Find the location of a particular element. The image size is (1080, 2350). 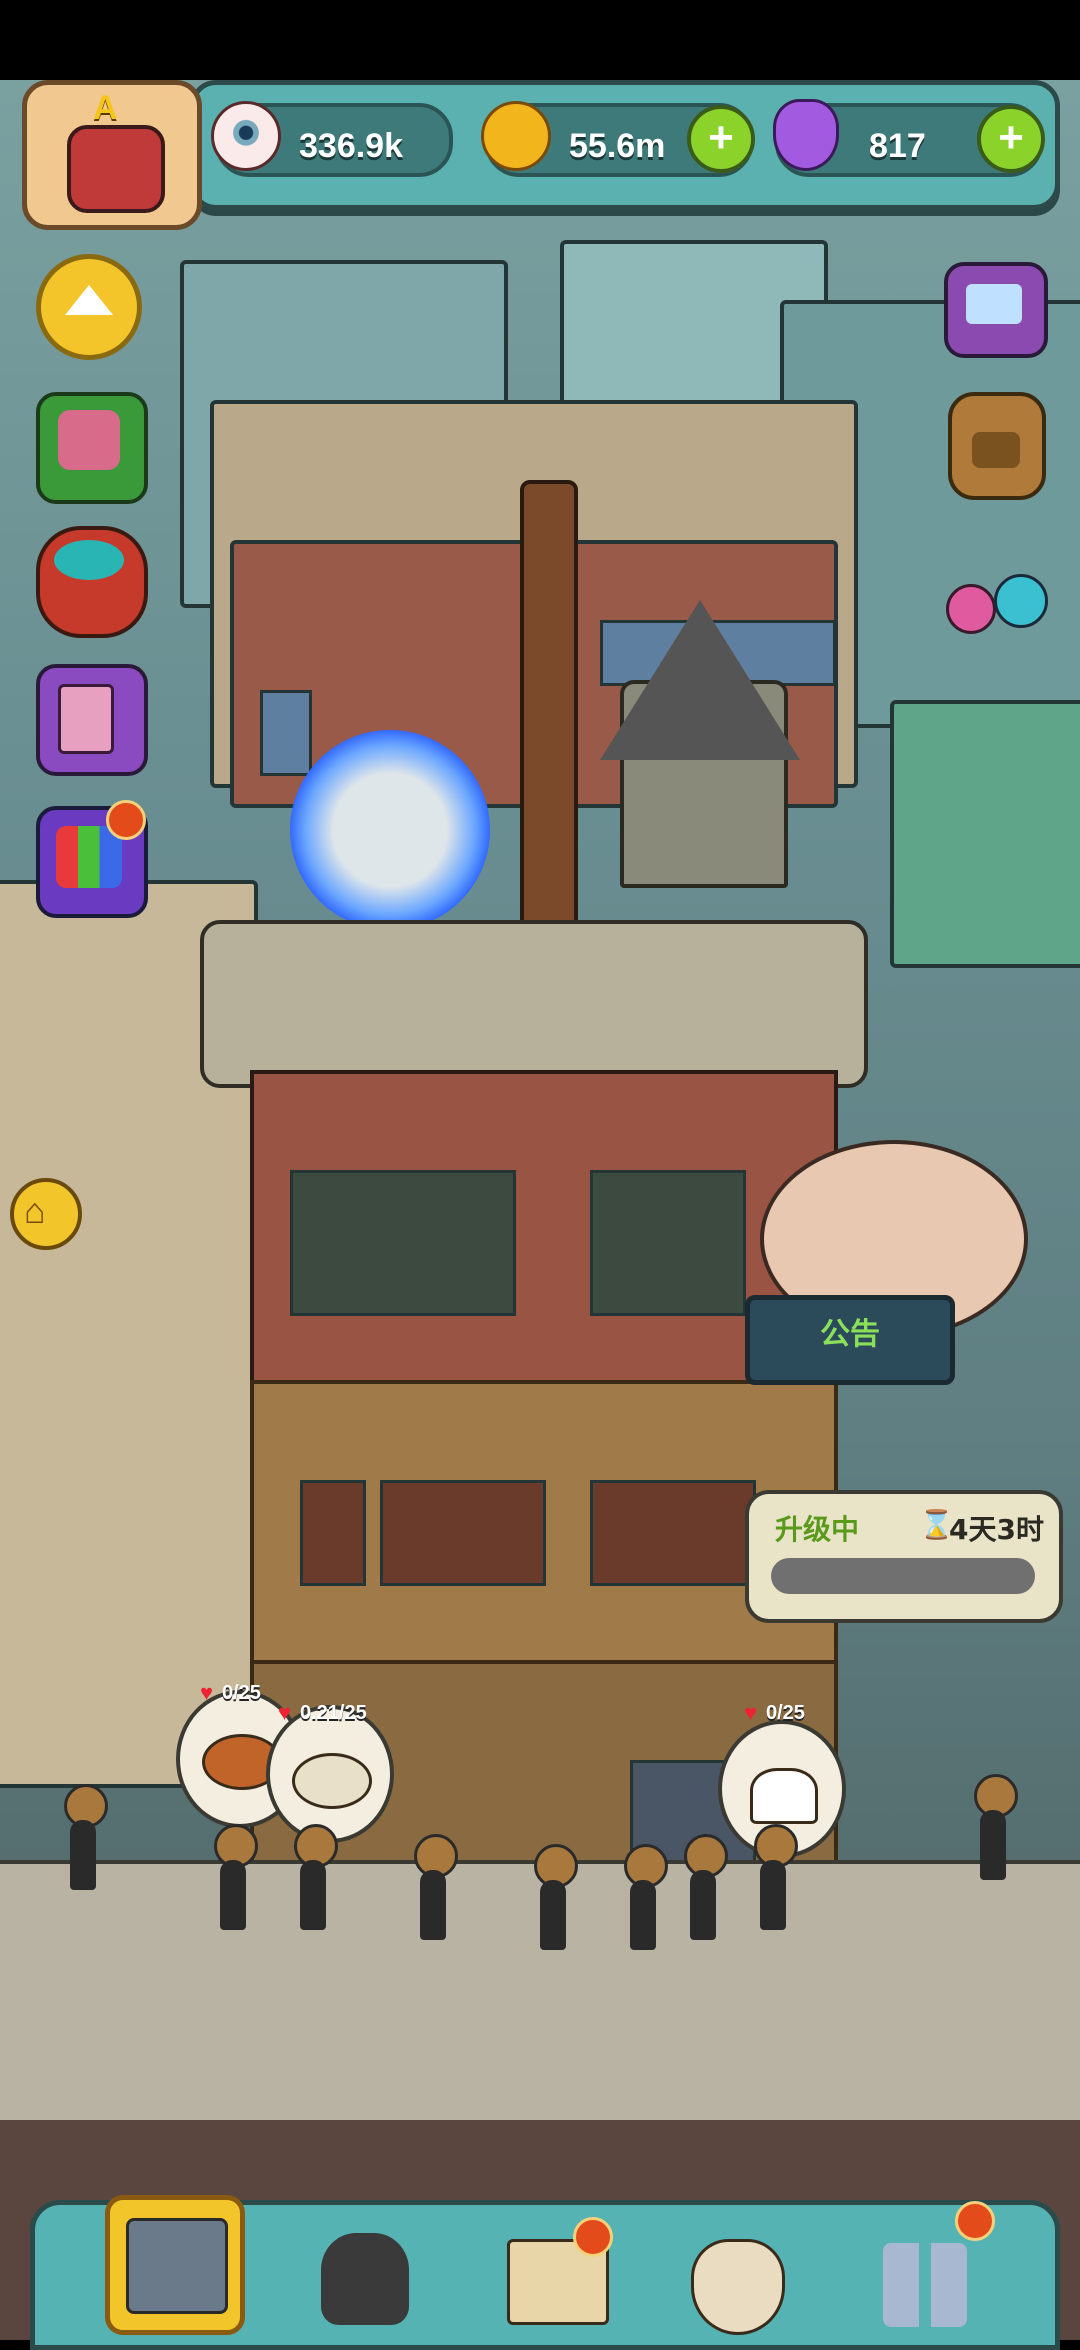

backpack-button is located at coordinates (997, 446).